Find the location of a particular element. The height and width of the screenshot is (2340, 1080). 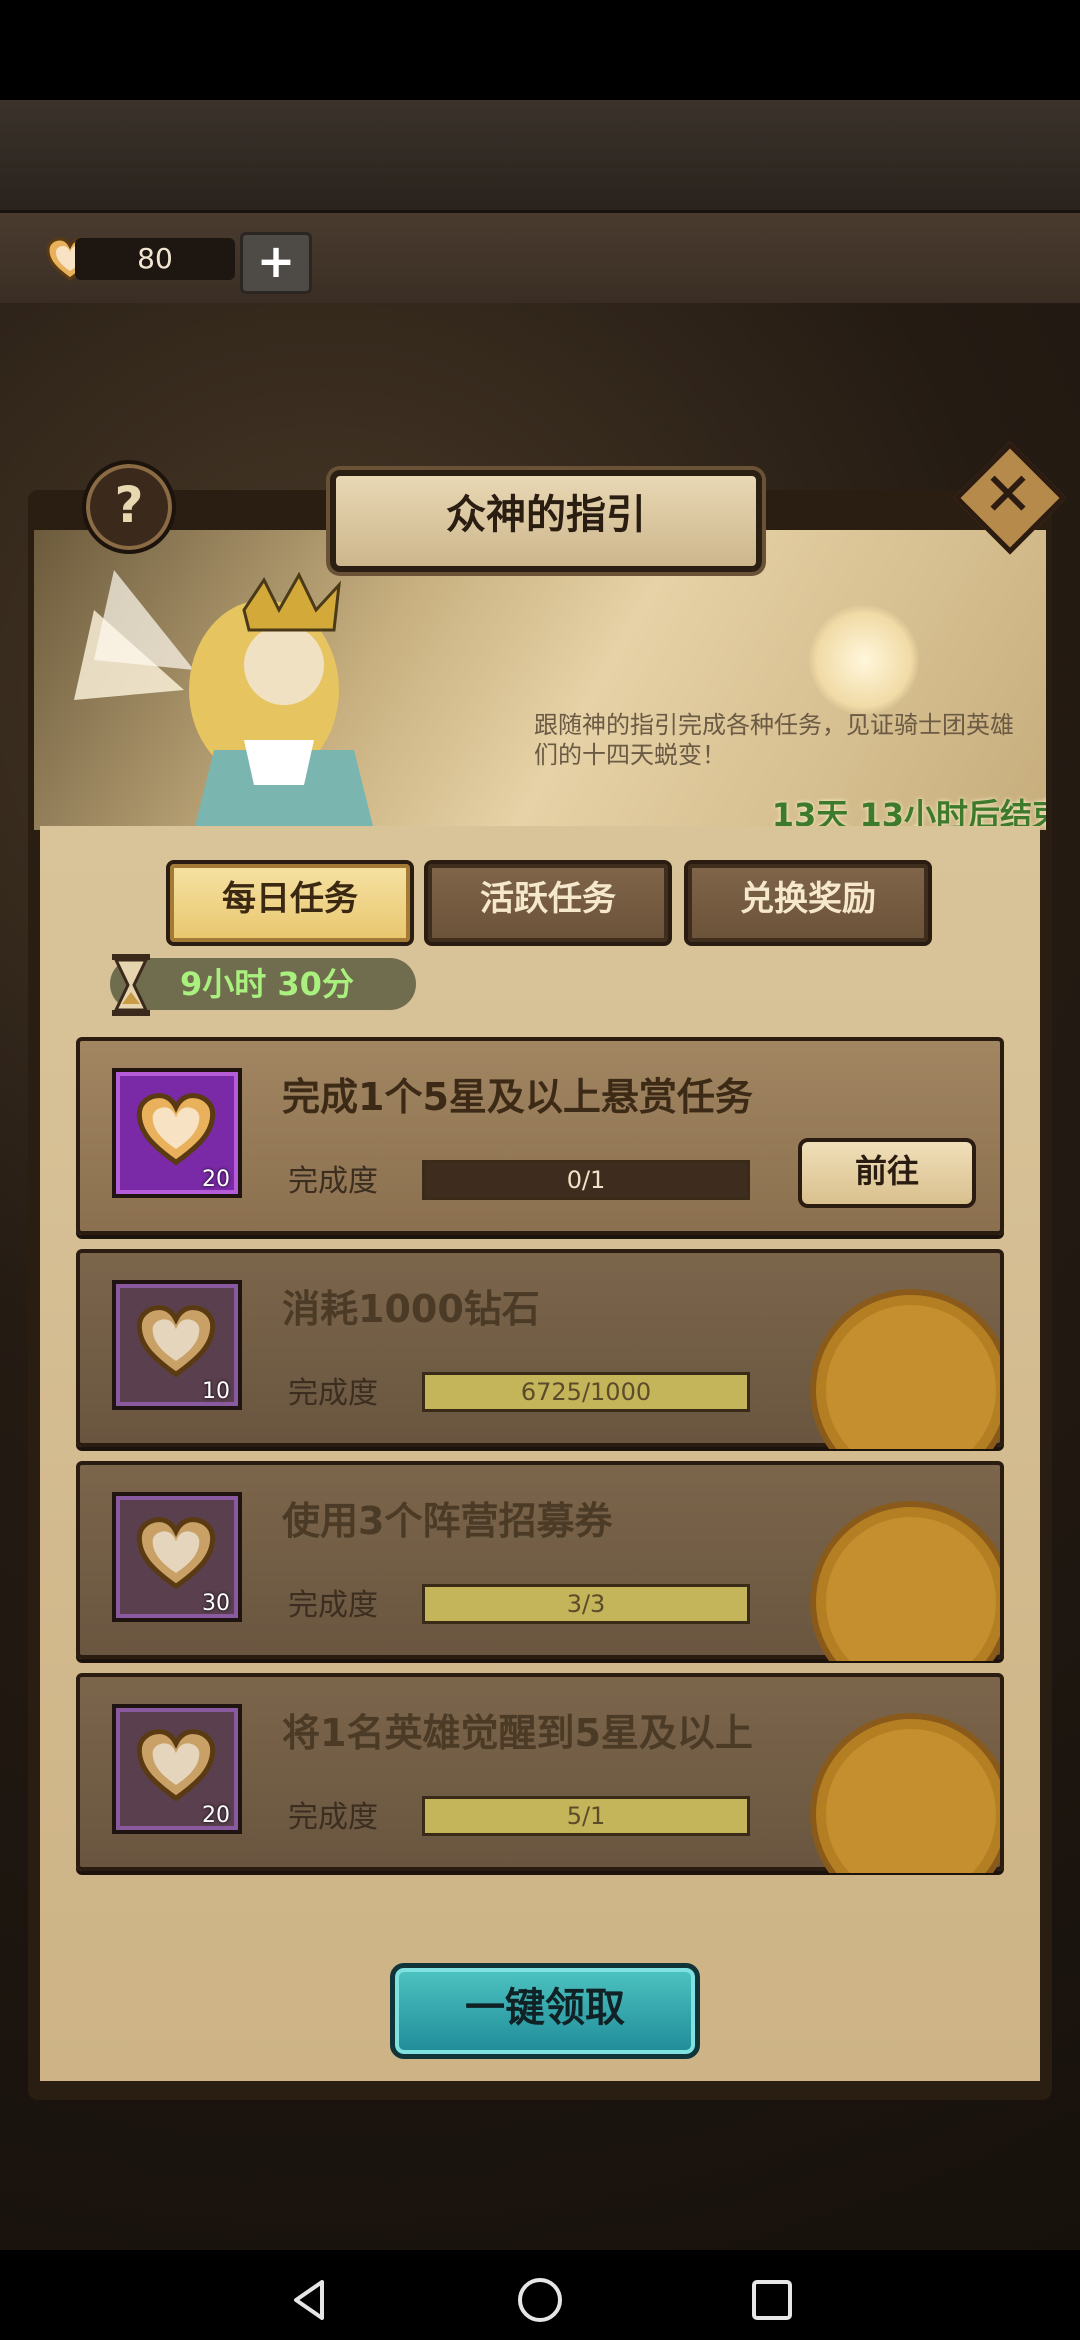

page-title: 众神的指引 is located at coordinates (546, 515).